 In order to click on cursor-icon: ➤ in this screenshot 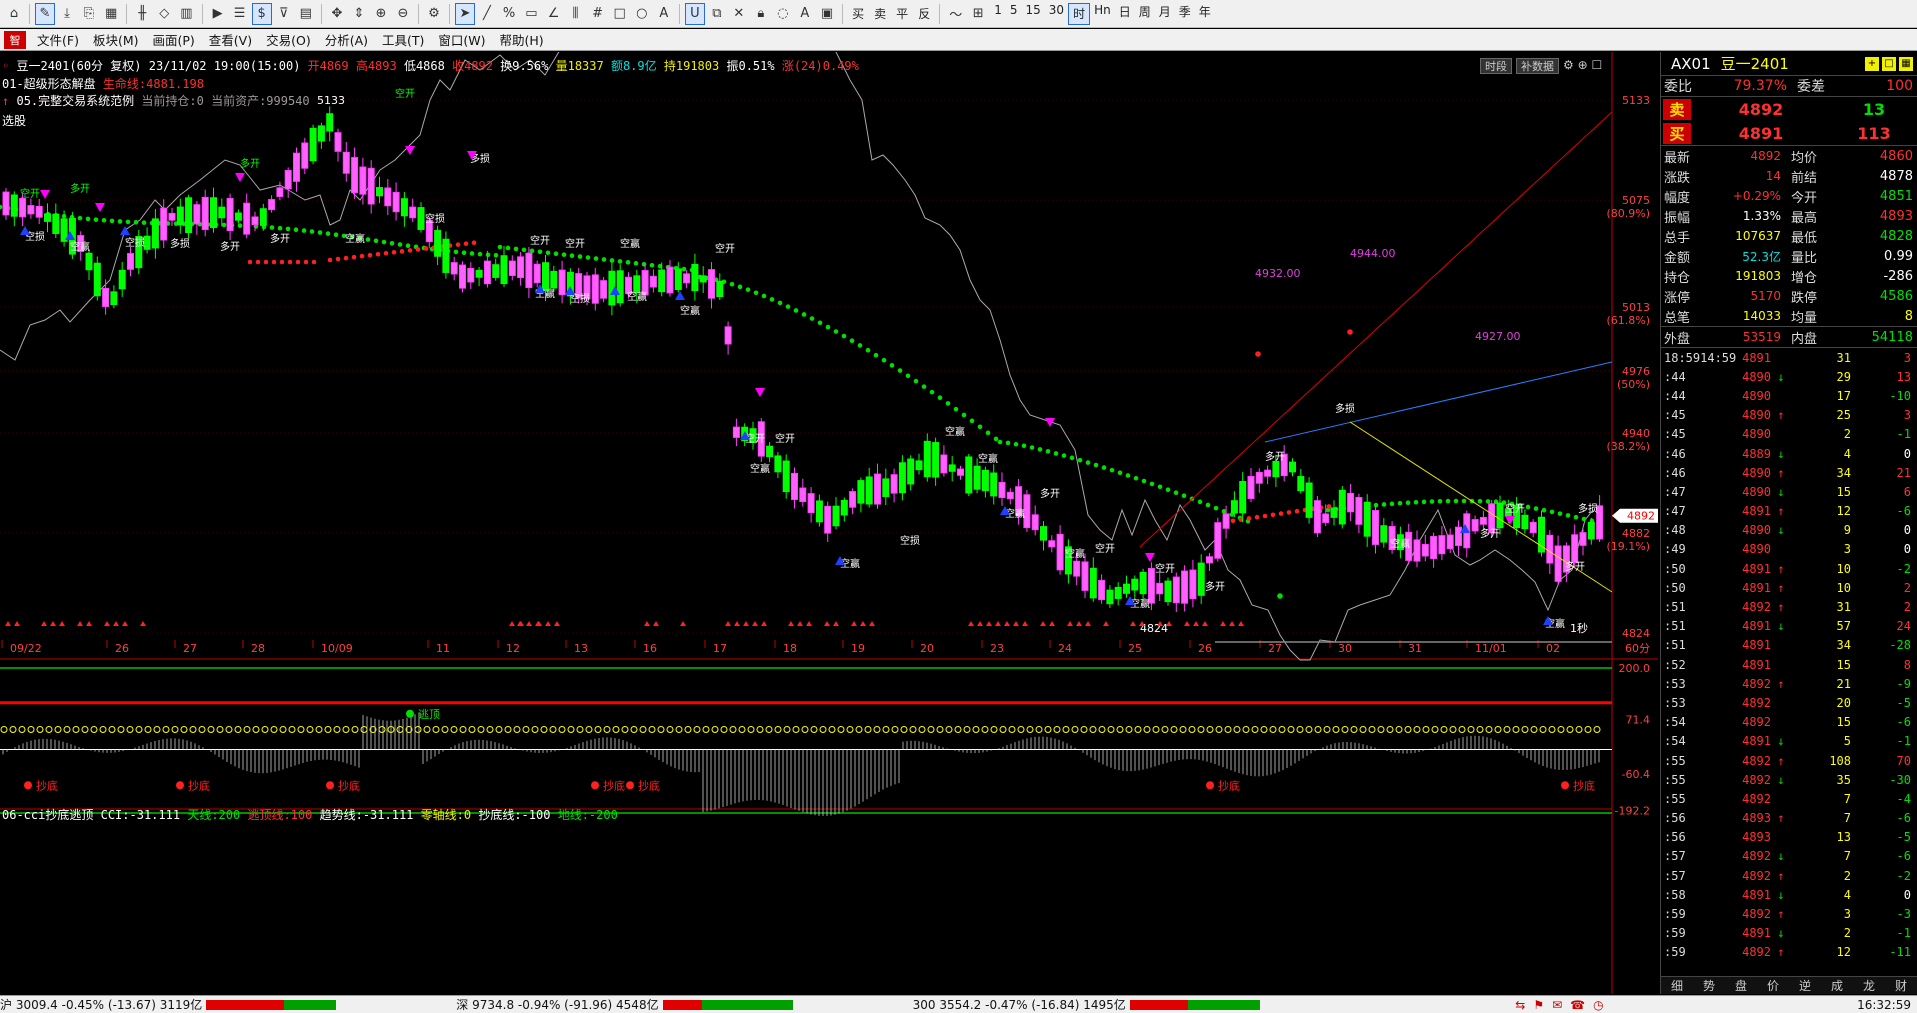, I will do `click(464, 13)`.